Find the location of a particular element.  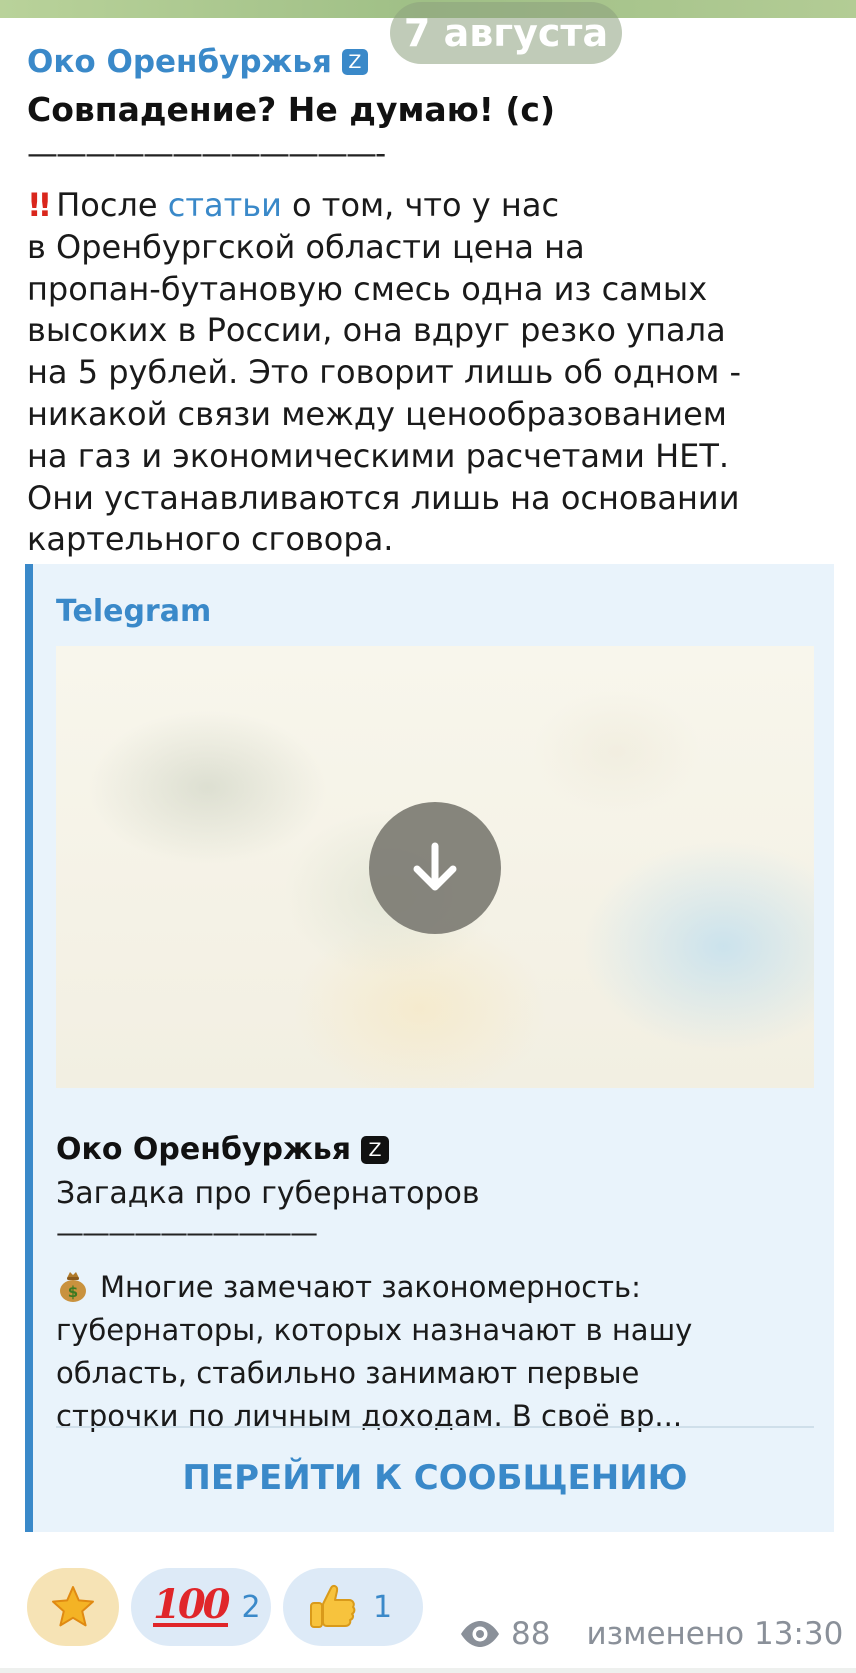

post-body-line: на 5 рублей. Это говорит лишь об одном - is located at coordinates (384, 372).